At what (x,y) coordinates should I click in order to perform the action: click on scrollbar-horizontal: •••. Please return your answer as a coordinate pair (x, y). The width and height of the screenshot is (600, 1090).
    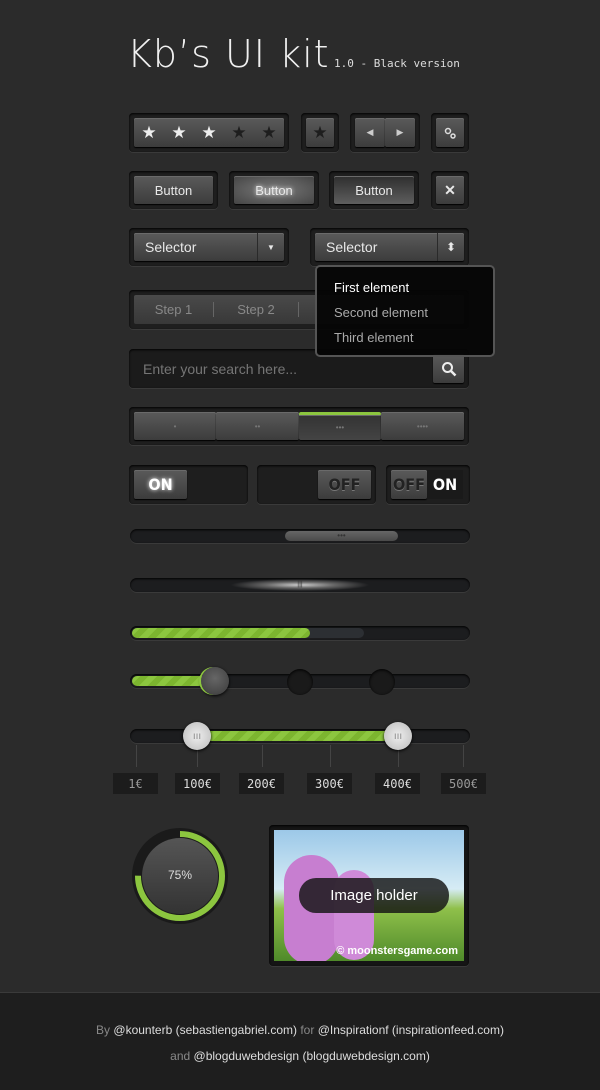
    Looking at the image, I should click on (300, 536).